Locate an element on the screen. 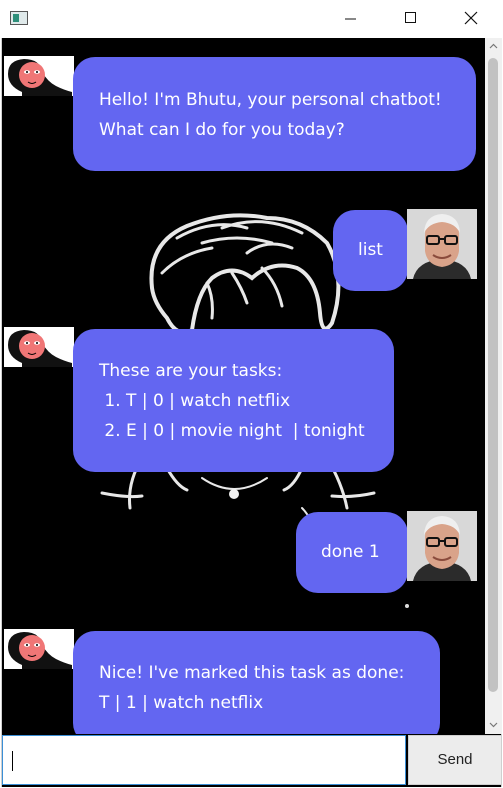 The height and width of the screenshot is (788, 503). app-icon is located at coordinates (19, 18).